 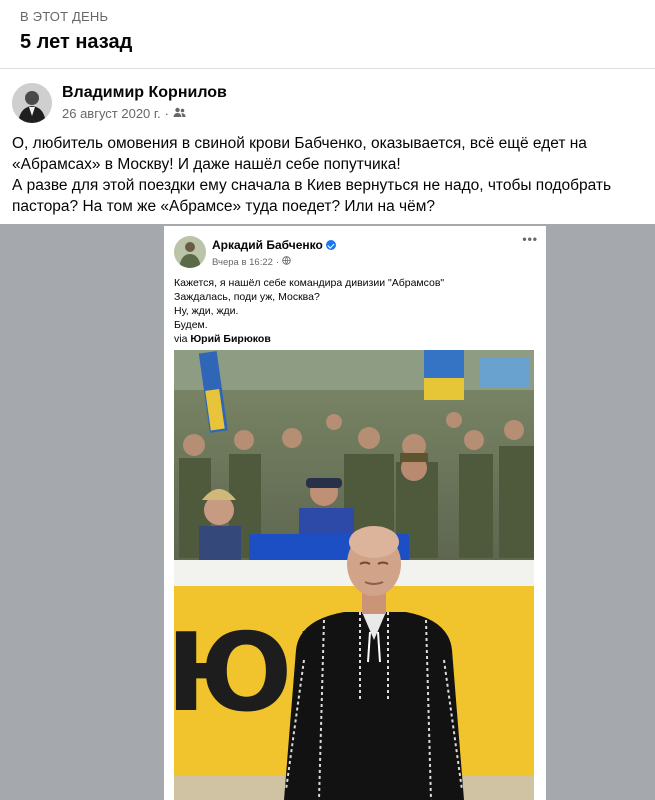 What do you see at coordinates (330, 245) in the screenshot?
I see `verified-badge-icon` at bounding box center [330, 245].